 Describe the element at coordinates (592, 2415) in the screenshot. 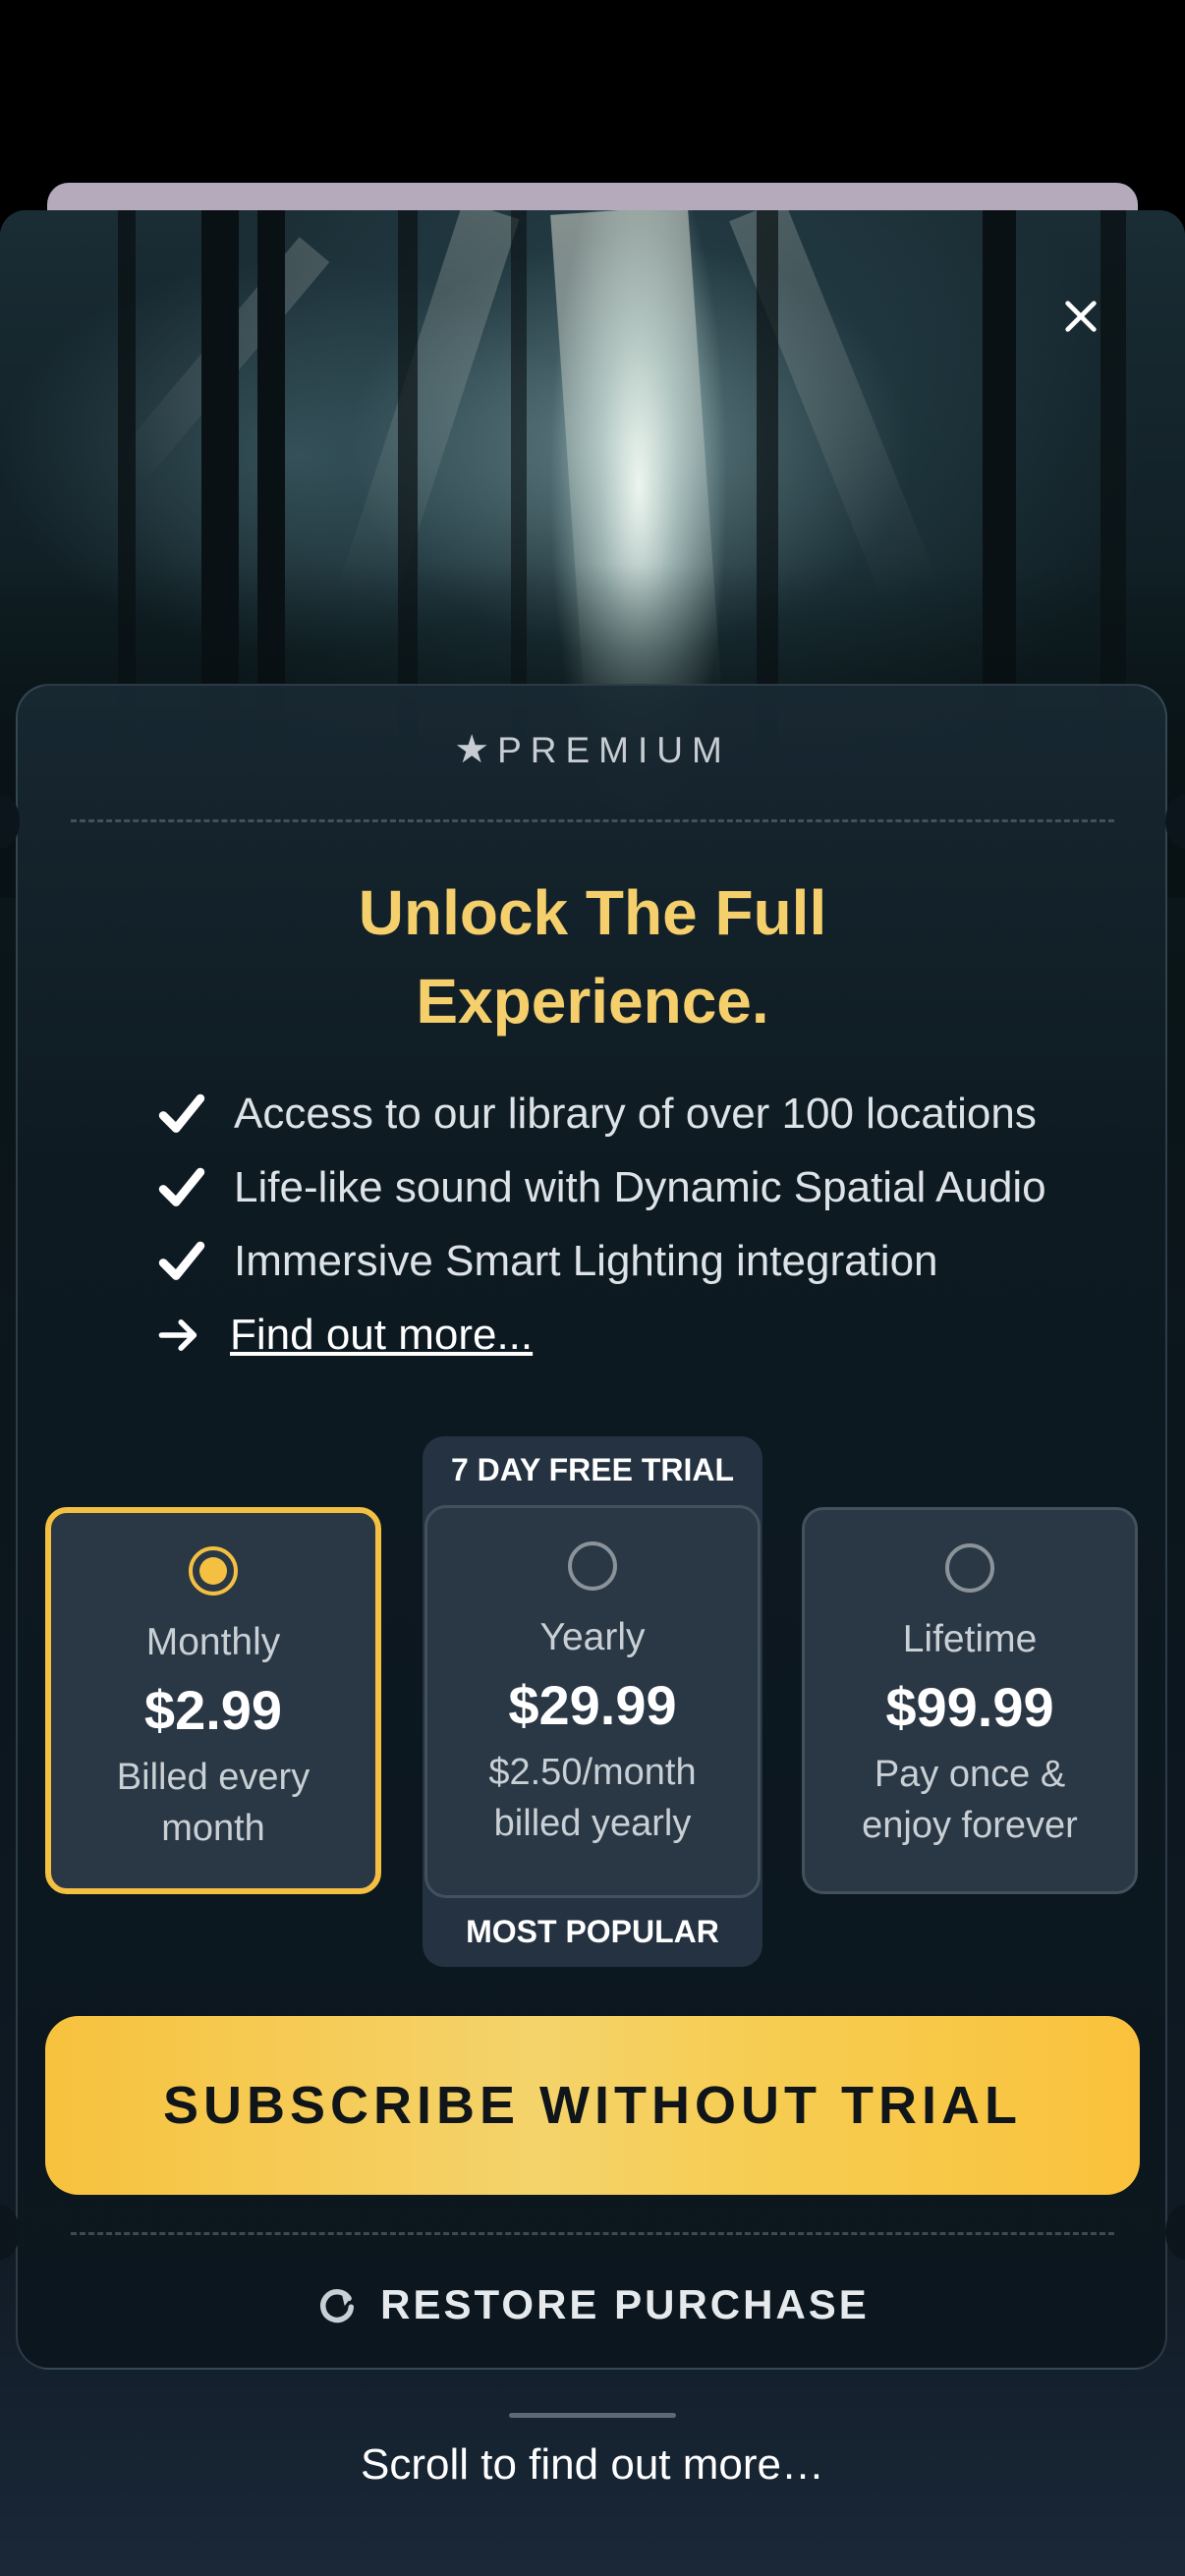

I see `scroll-handle` at that location.